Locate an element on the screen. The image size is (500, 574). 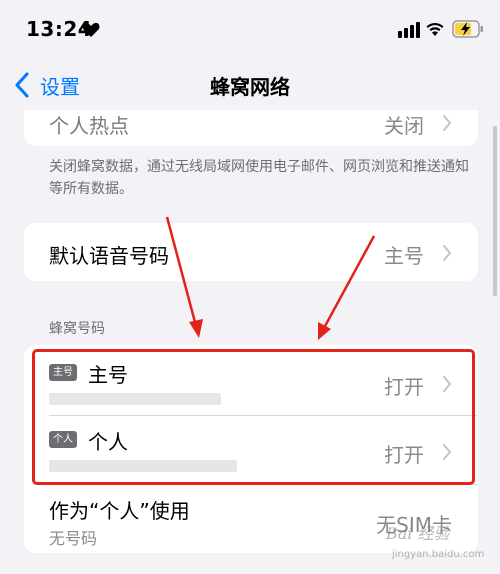
hotspot-title: 个人热点 is located at coordinates (89, 126).